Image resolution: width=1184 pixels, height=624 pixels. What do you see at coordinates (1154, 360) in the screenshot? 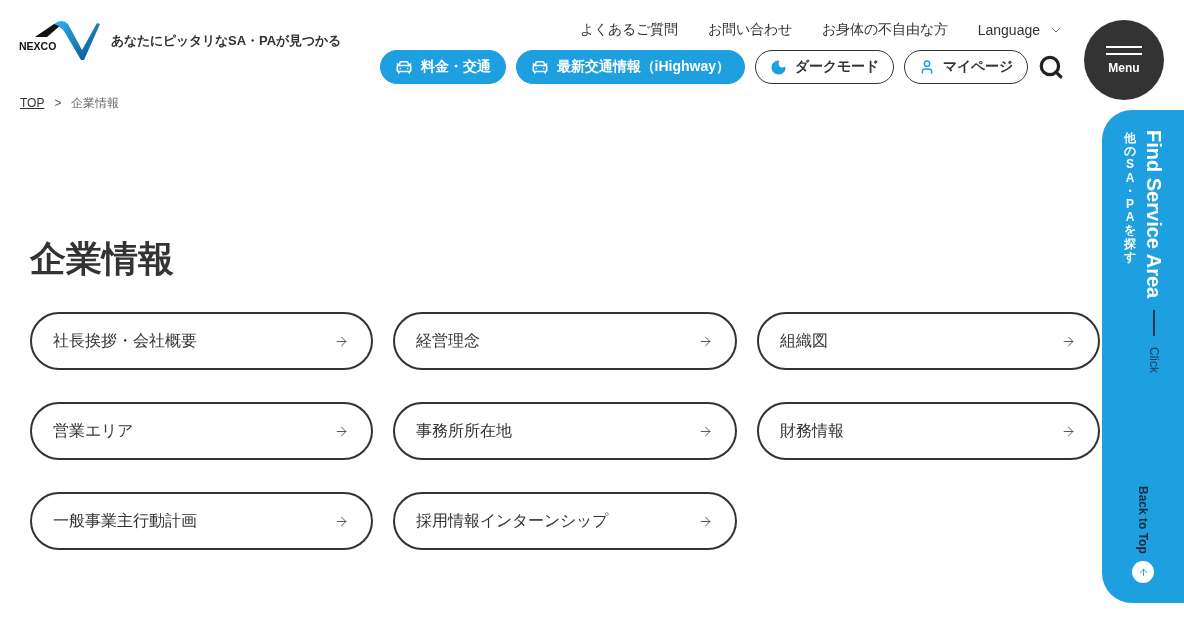
I see `click-link: Click` at bounding box center [1154, 360].